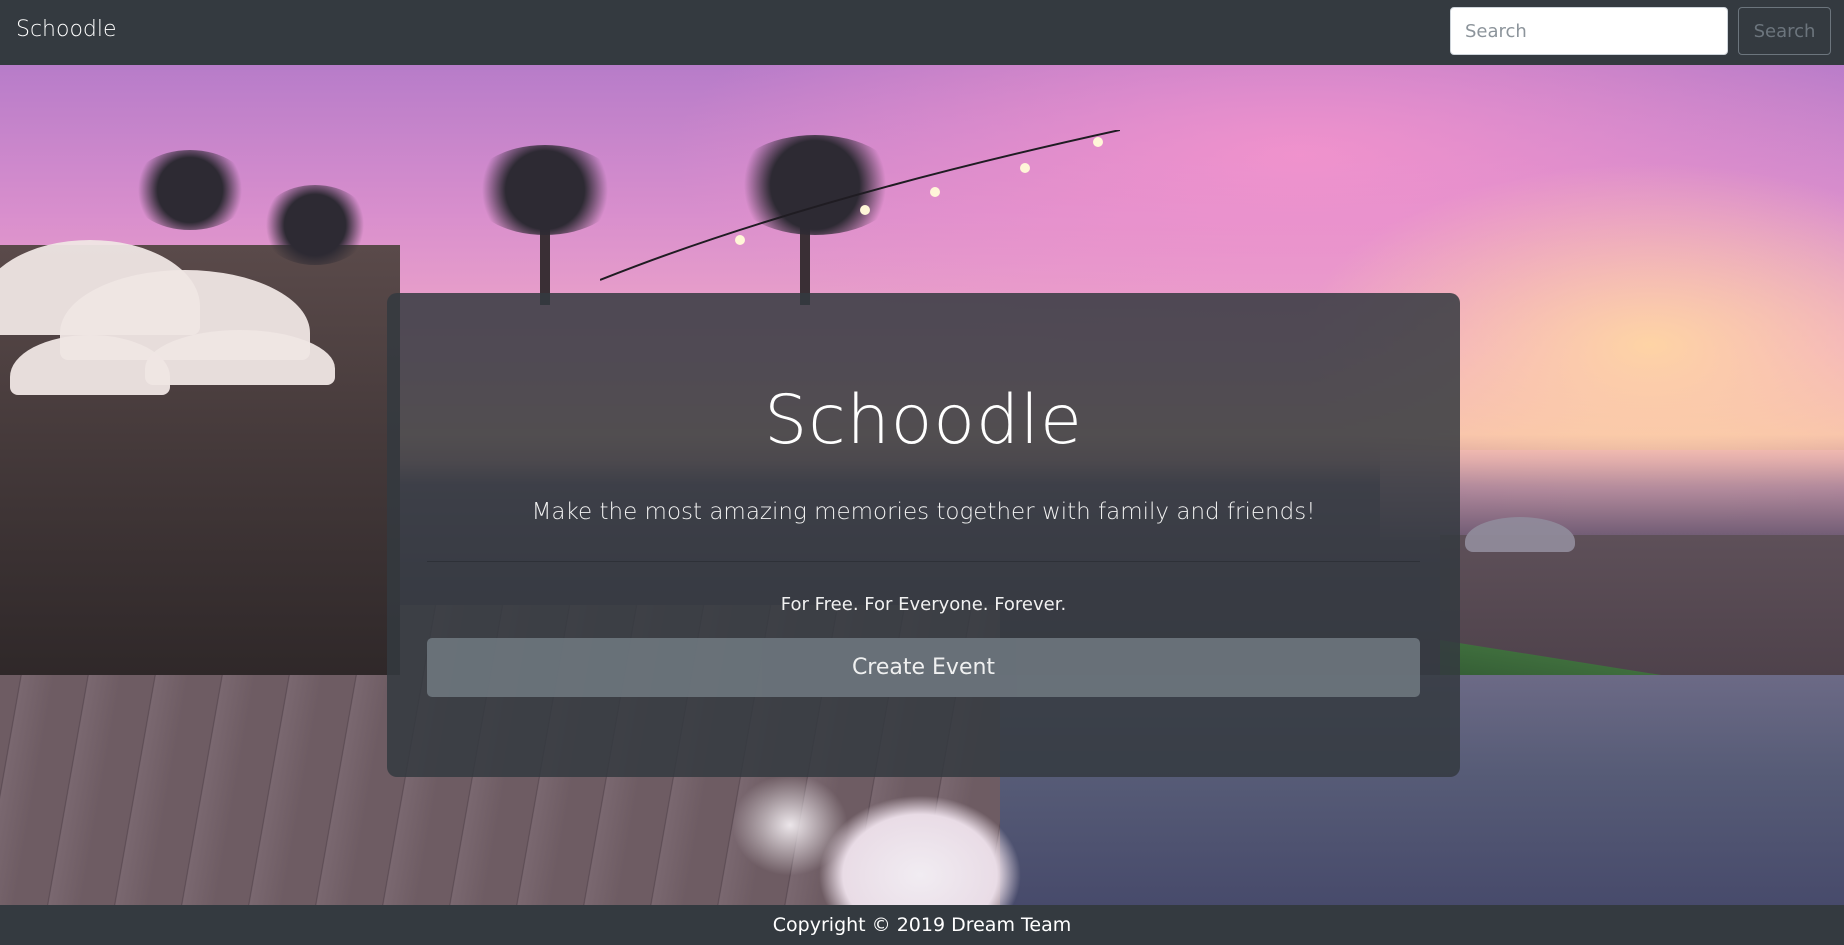  Describe the element at coordinates (860, 205) in the screenshot. I see `string-lights-icon` at that location.